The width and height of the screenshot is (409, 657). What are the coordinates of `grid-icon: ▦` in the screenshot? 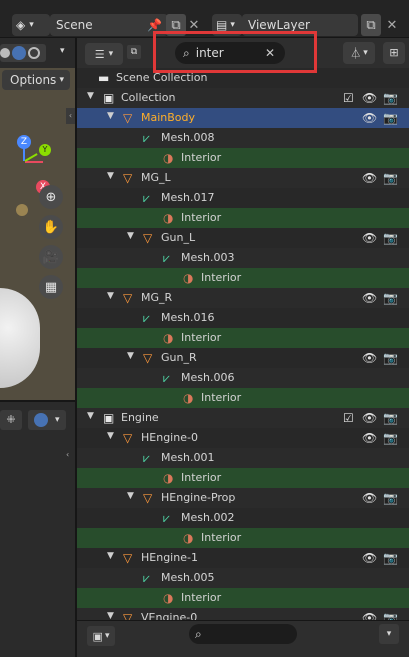 It's located at (51, 287).